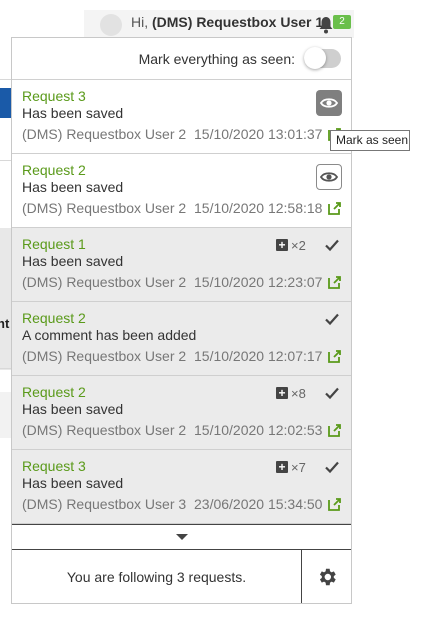  I want to click on mark-as-seen-tooltip: Mark as seen, so click(370, 140).